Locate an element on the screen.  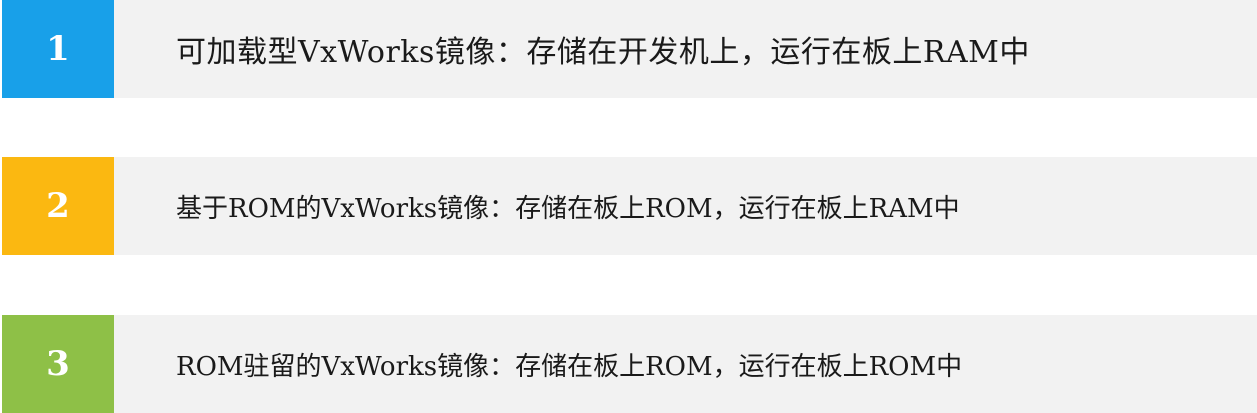
item-text-1: 可加载型VxWorks镜像：存储在开发机上，运行在板上RAM中 is located at coordinates (603, 52).